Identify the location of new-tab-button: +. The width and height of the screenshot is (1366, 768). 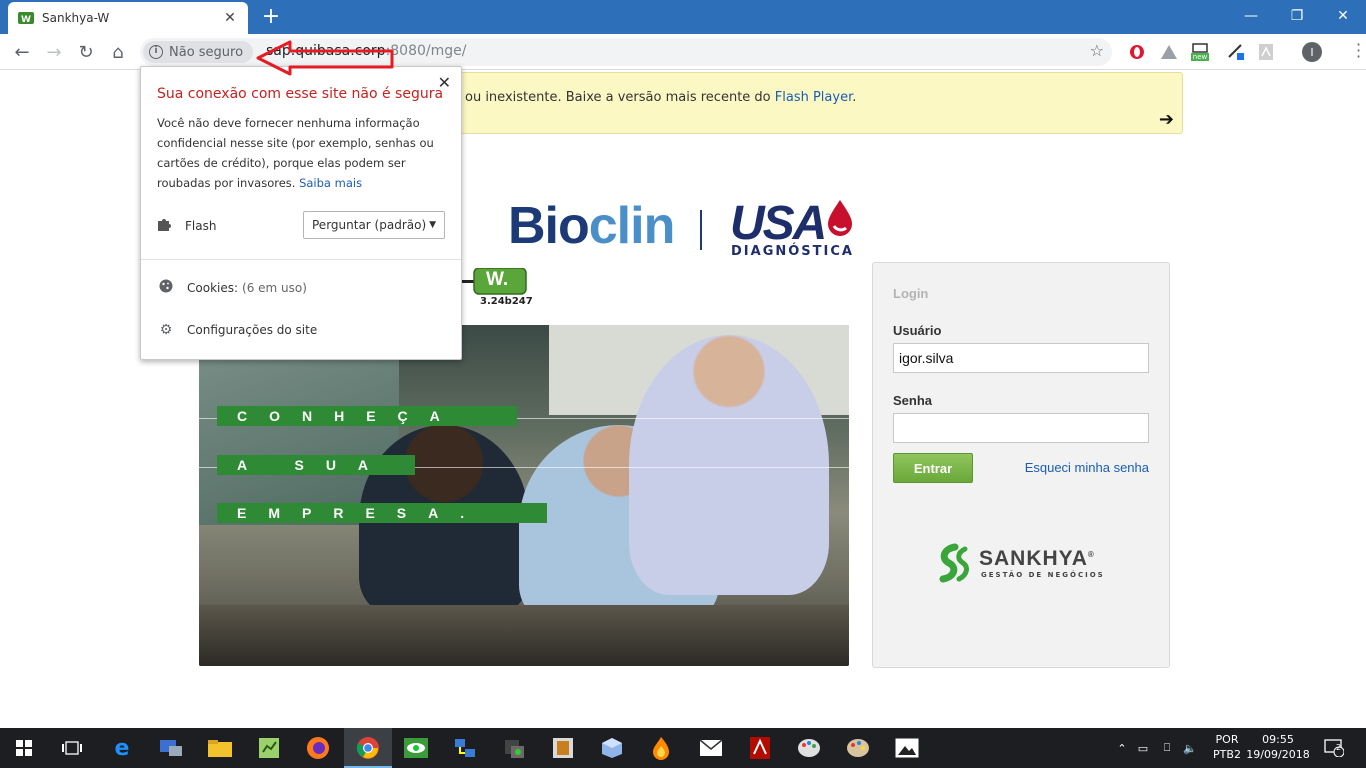
(271, 17).